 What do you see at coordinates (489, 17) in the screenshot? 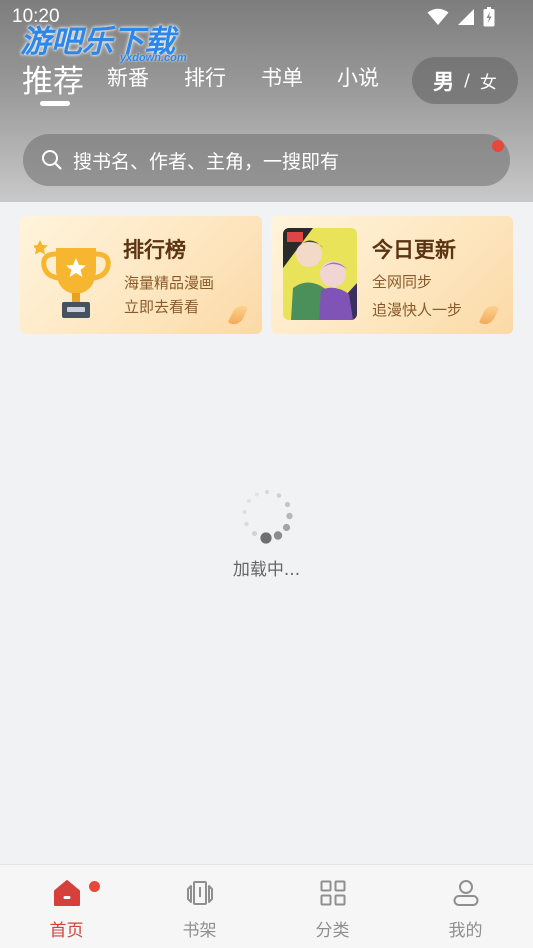
I see `battery-icon` at bounding box center [489, 17].